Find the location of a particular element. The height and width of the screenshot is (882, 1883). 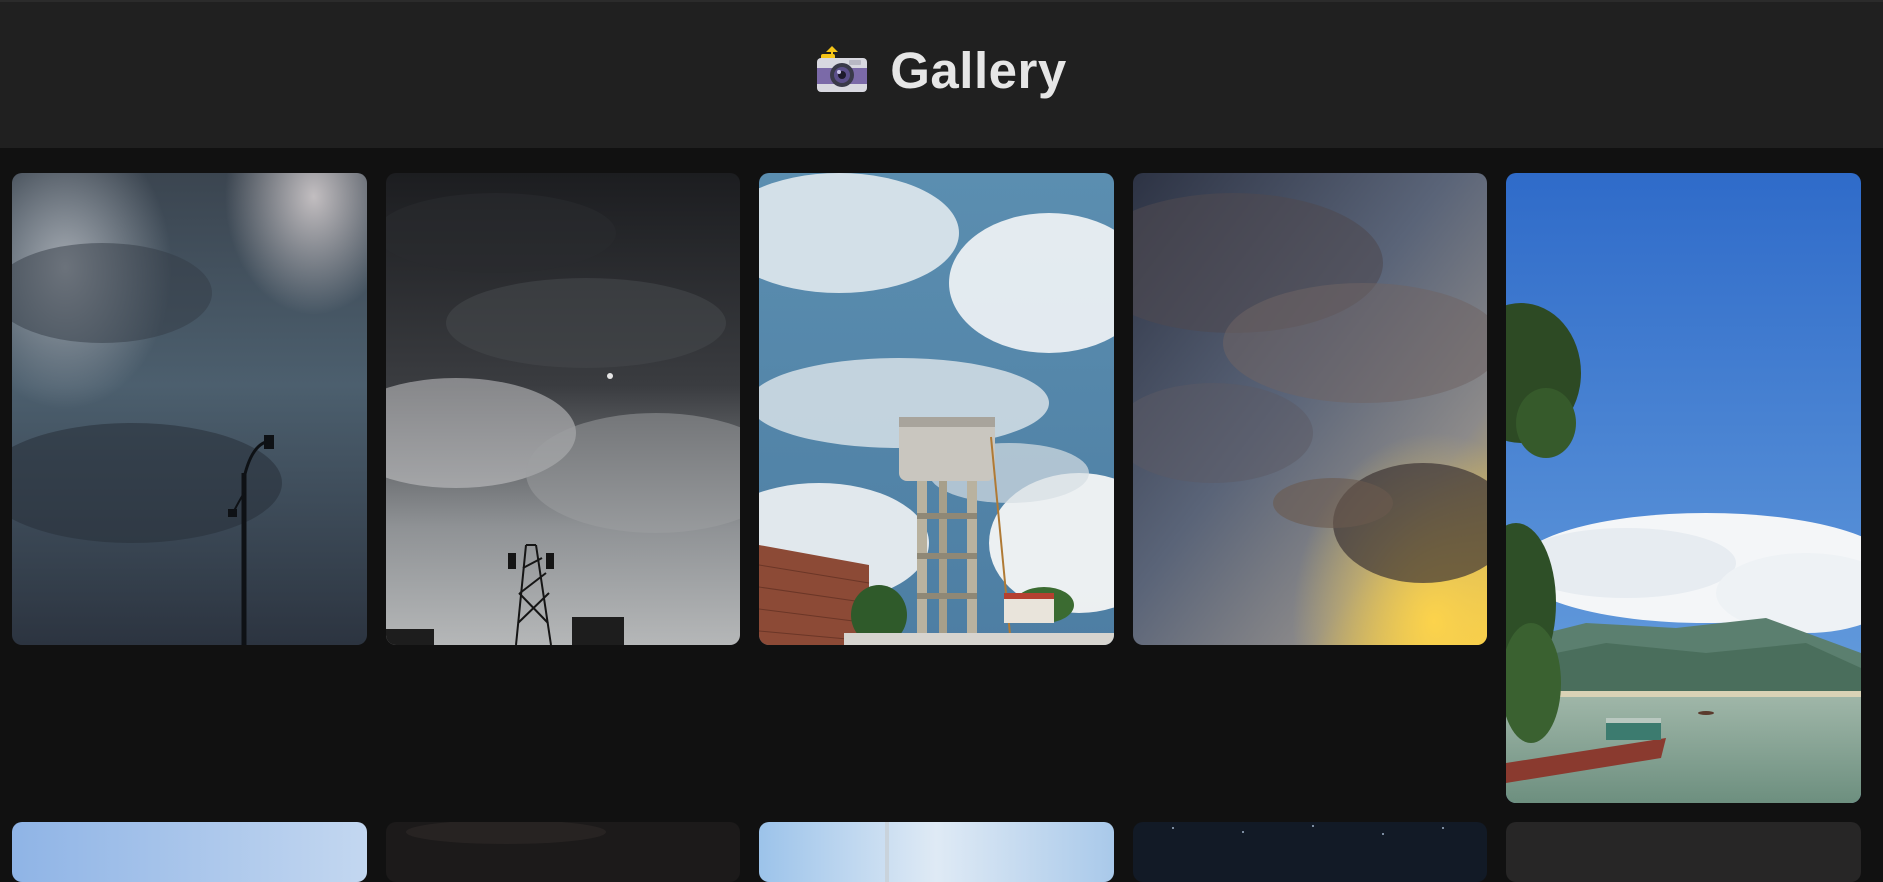

photo-river-boat-mountain is located at coordinates (1683, 488).